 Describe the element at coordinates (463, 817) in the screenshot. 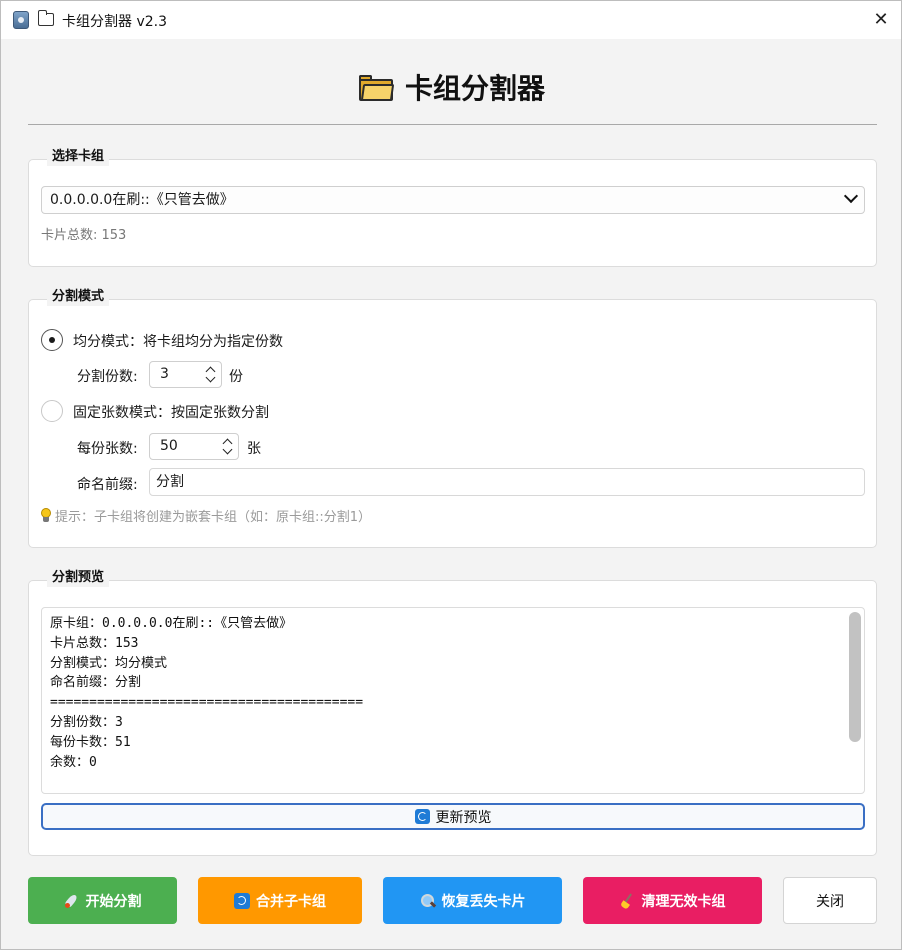

I see `refresh-preview-label: 更新预览` at that location.